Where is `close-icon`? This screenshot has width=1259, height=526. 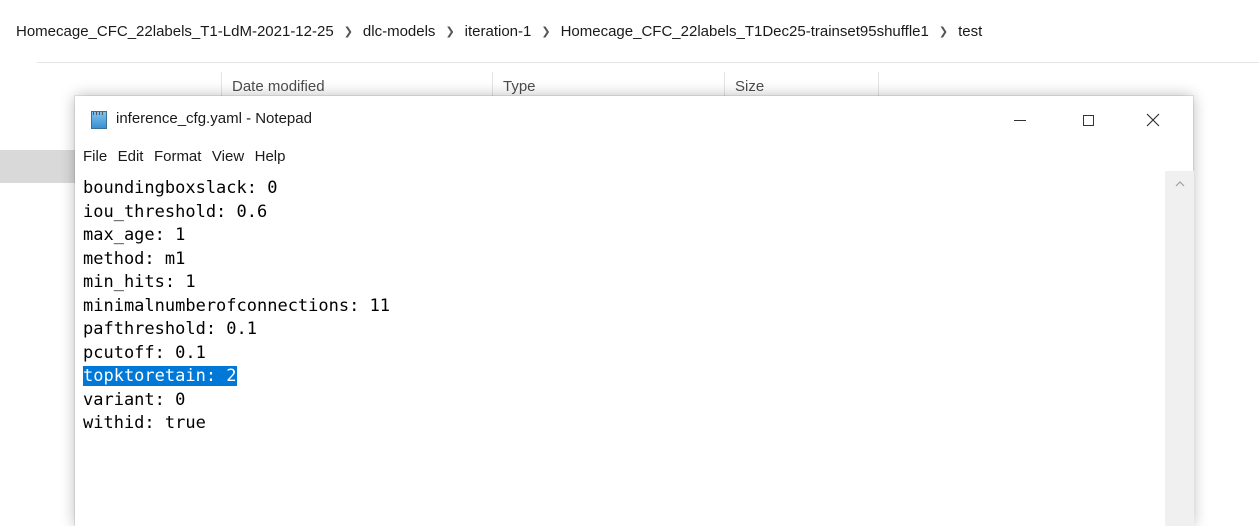
close-icon is located at coordinates (1153, 120).